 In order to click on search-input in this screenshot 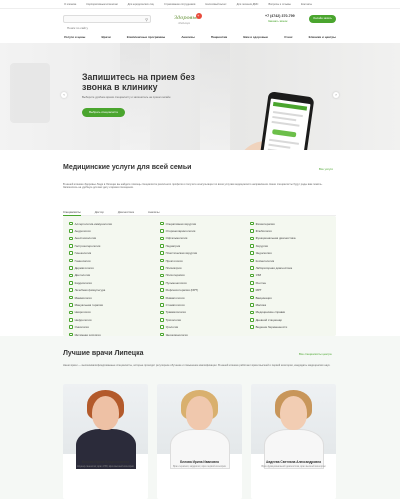, I will do `click(103, 28)`.